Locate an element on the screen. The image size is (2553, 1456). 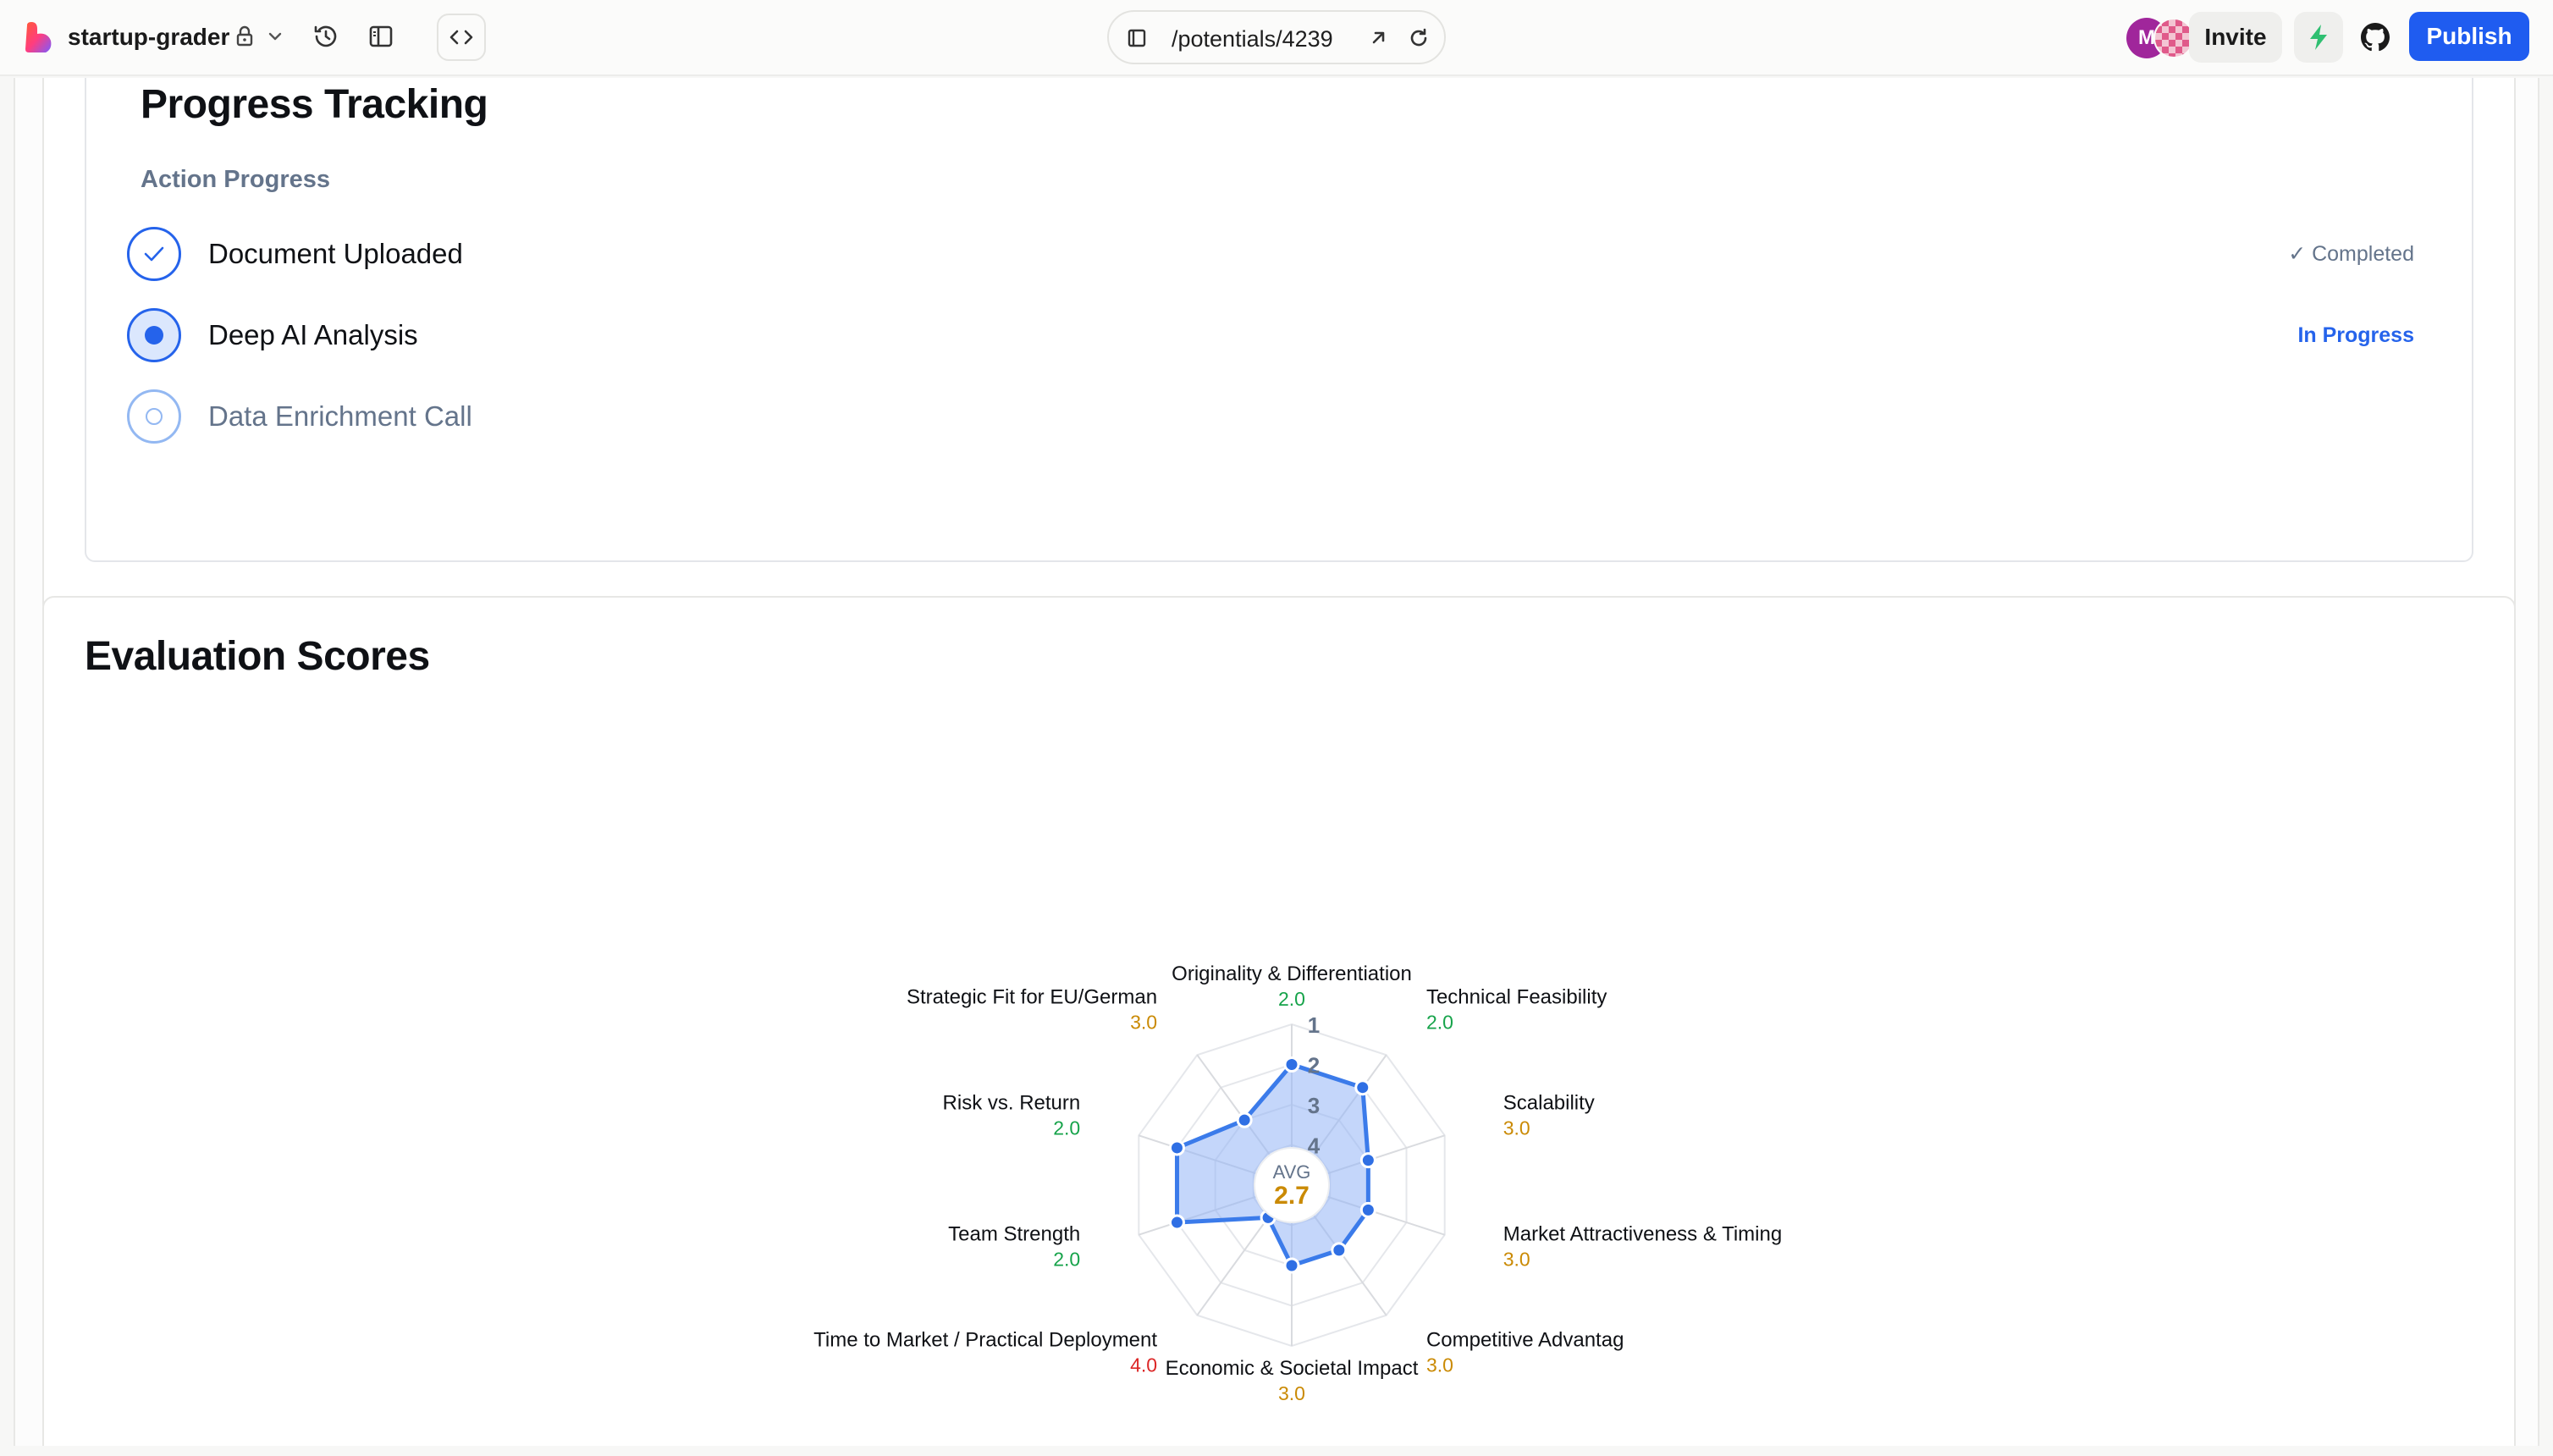
ring-label: 2 is located at coordinates (1314, 1066).